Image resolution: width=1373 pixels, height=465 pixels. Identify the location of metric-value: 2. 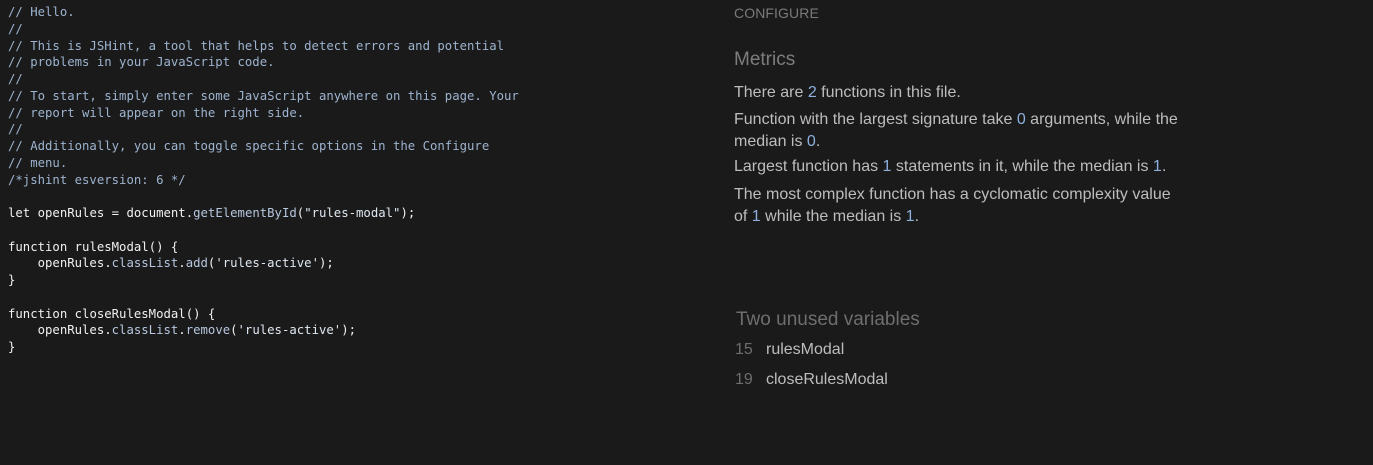
(812, 92).